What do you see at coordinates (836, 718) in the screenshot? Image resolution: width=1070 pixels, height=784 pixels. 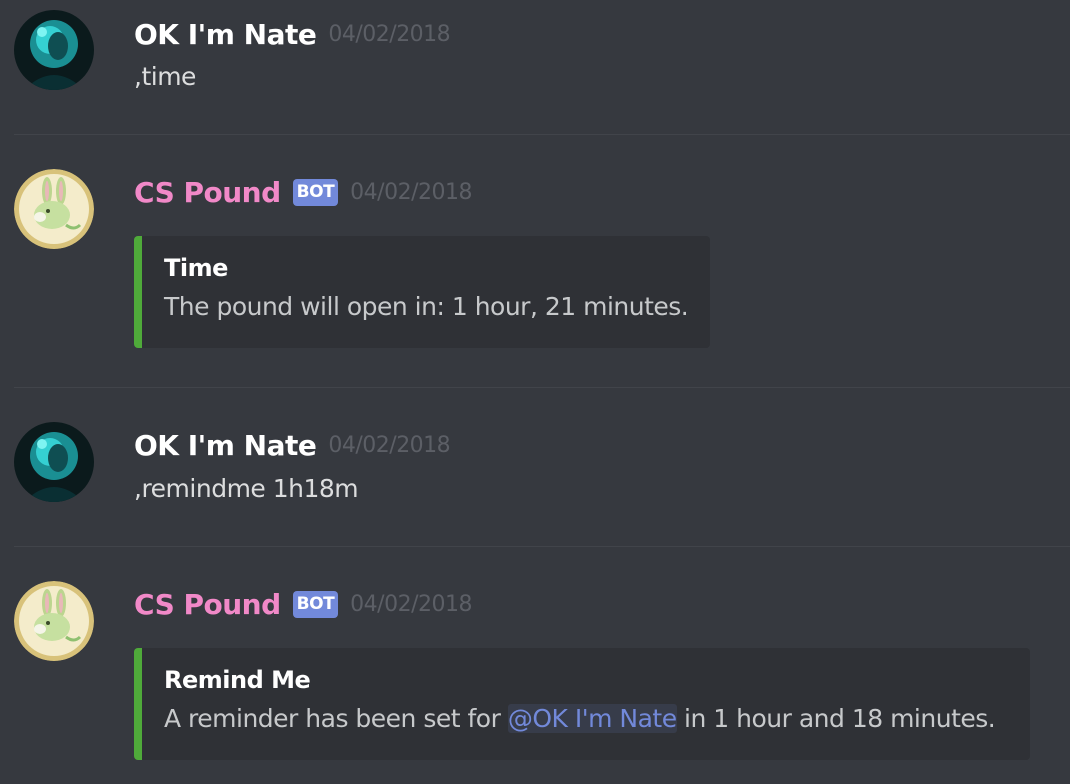 I see `embed-description-suffix: in 1 hour and 18 minutes.` at bounding box center [836, 718].